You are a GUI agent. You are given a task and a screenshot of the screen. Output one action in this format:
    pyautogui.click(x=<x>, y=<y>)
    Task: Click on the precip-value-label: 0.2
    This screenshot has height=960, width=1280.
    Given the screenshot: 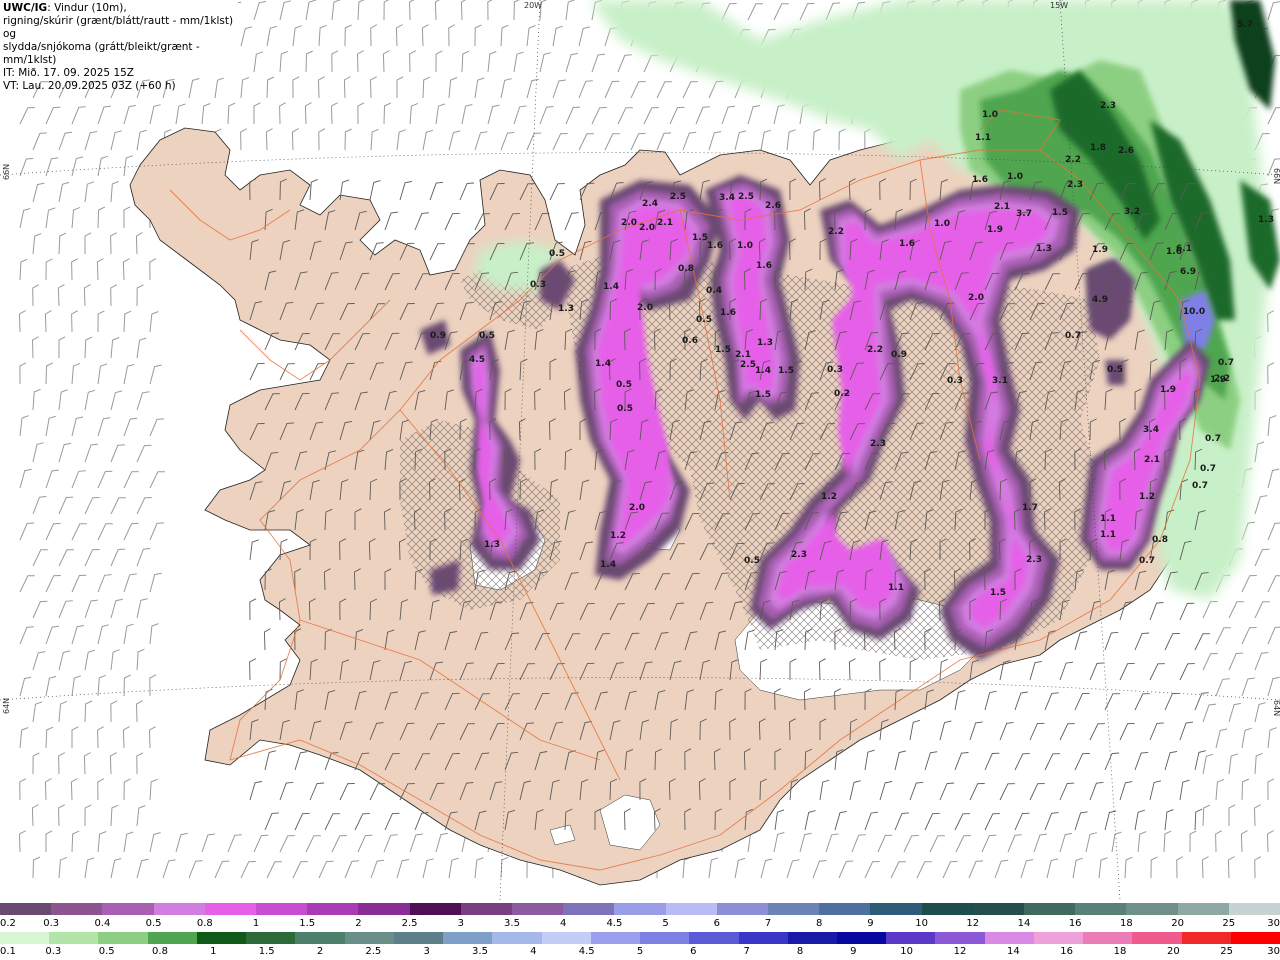 What is the action you would take?
    pyautogui.click(x=842, y=394)
    